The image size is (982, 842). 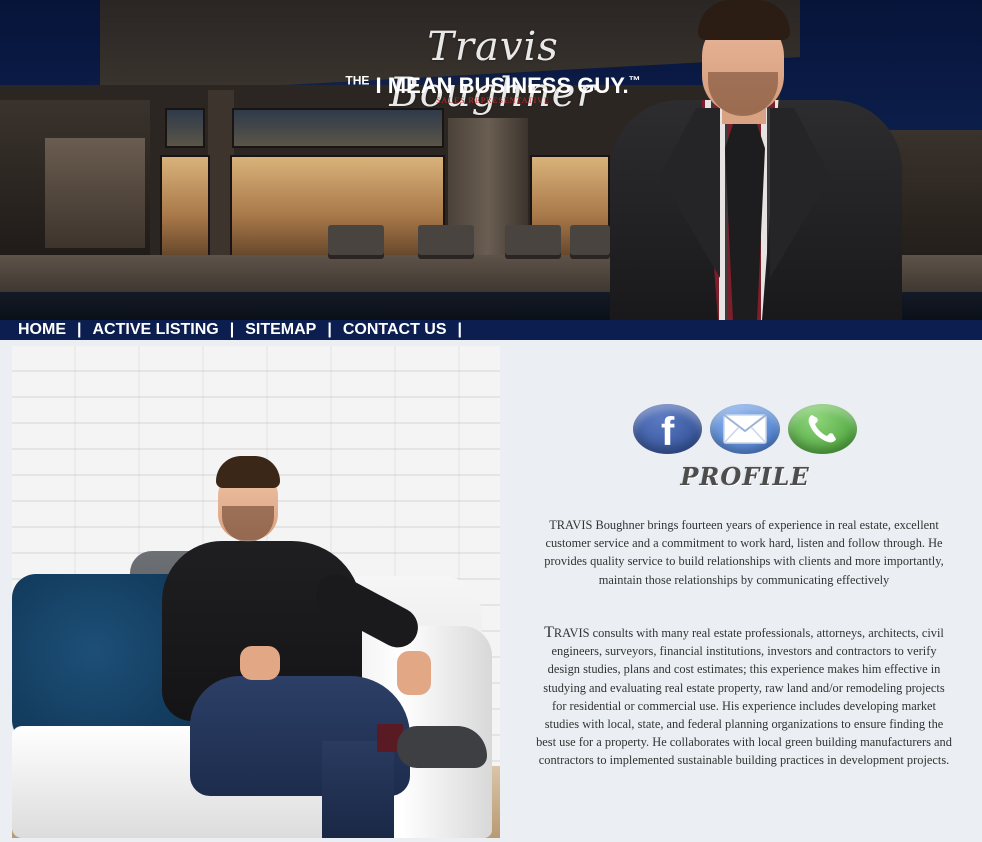 What do you see at coordinates (357, 80) in the screenshot?
I see `logo-tagline-the: THE` at bounding box center [357, 80].